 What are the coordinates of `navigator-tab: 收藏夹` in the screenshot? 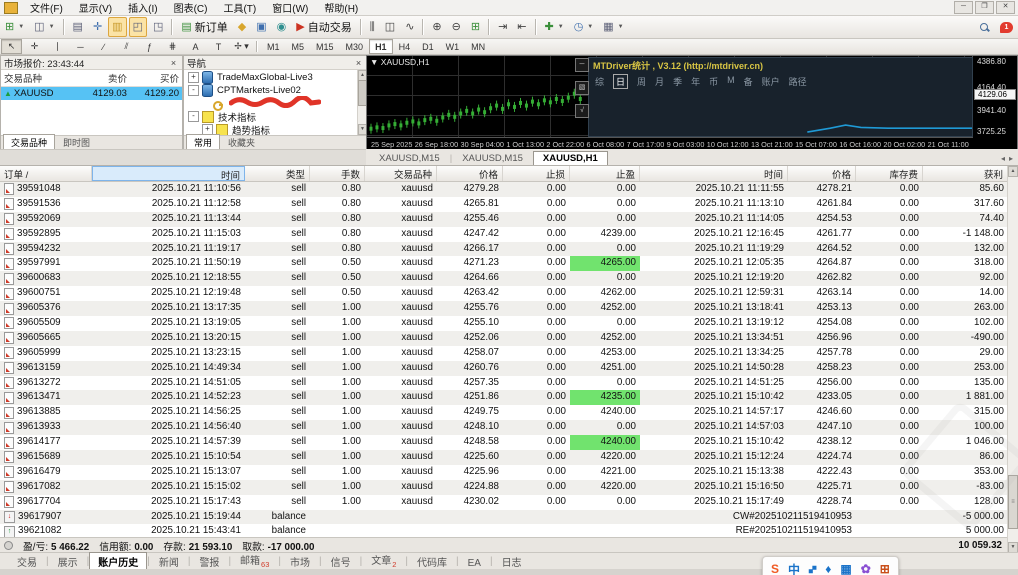 It's located at (241, 142).